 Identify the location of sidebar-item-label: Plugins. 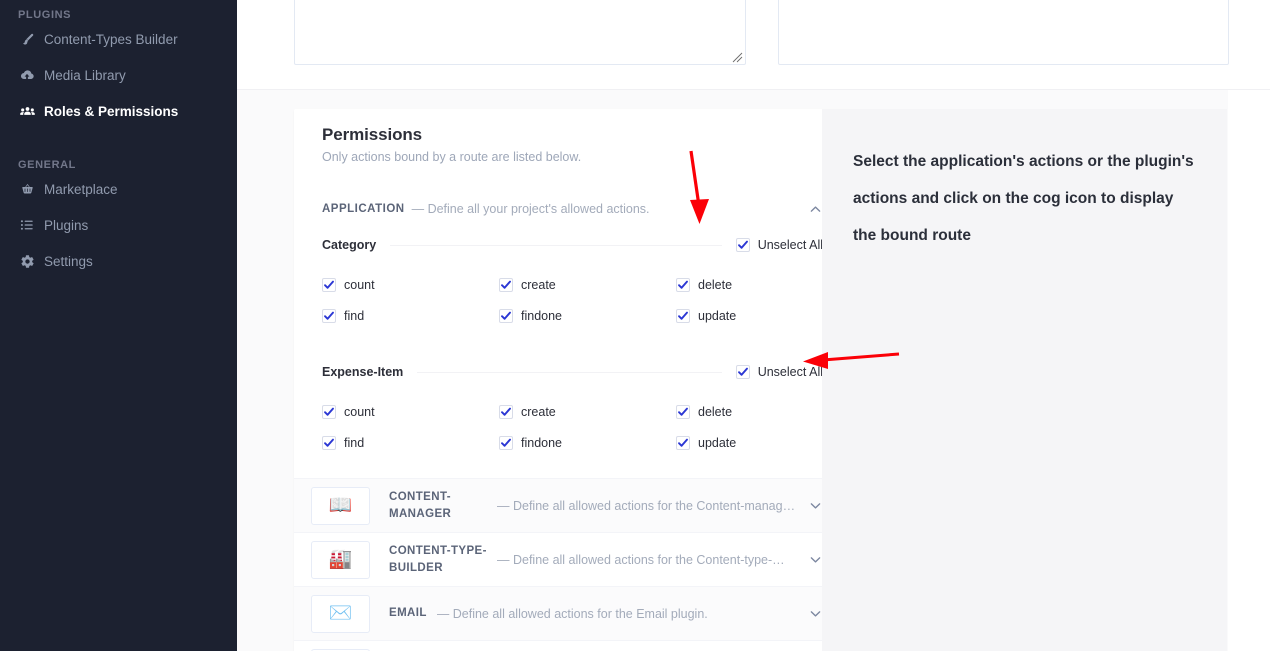
(66, 225).